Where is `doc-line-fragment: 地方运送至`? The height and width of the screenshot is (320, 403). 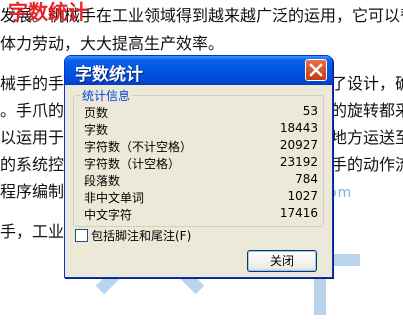
doc-line-fragment: 地方运送至 is located at coordinates (367, 137).